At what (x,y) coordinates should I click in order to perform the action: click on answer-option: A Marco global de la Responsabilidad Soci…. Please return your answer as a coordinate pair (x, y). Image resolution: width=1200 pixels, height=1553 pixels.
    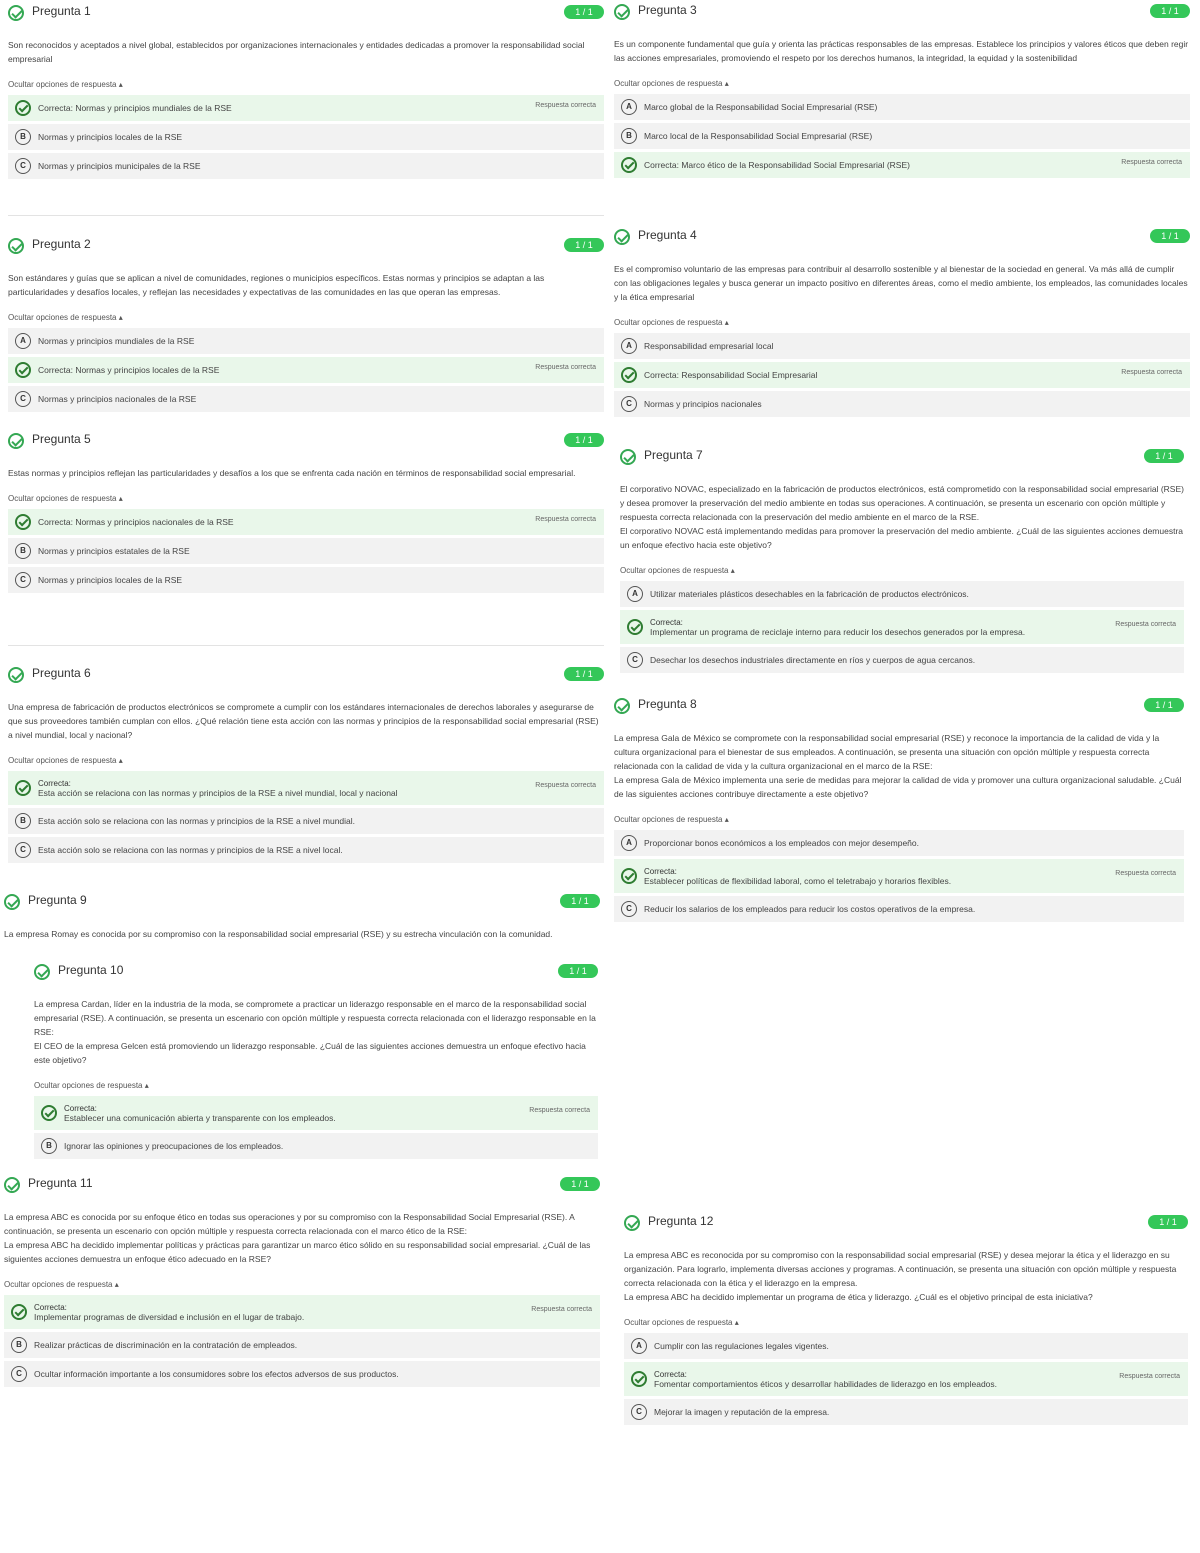
    Looking at the image, I should click on (902, 107).